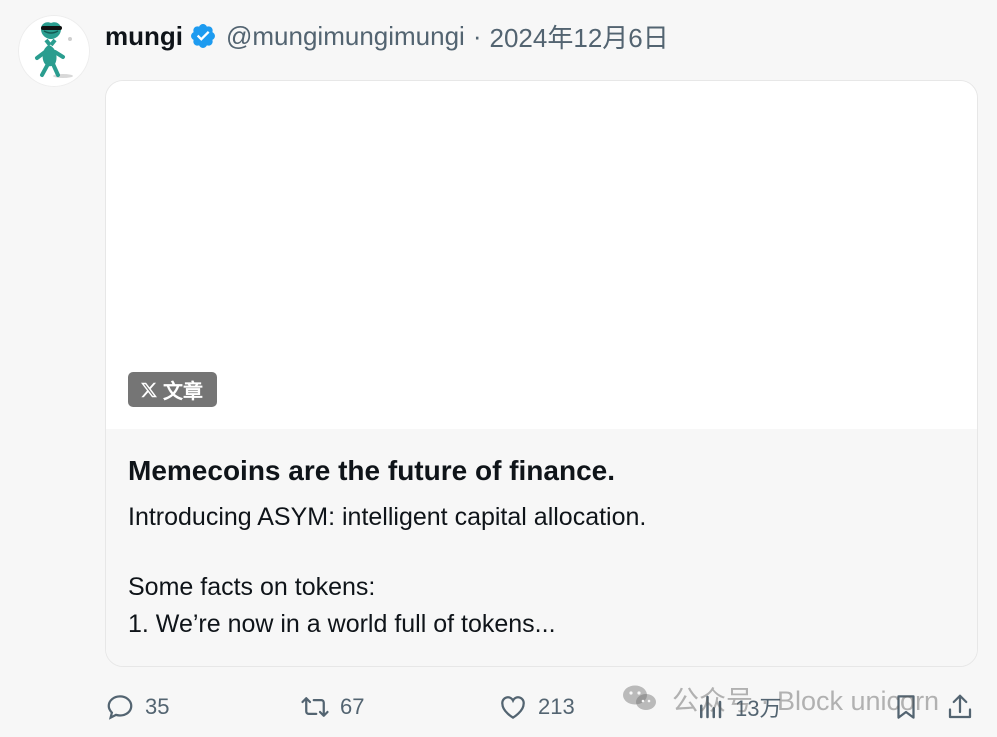 This screenshot has height=737, width=997. What do you see at coordinates (536, 707) in the screenshot?
I see `like-button: 213` at bounding box center [536, 707].